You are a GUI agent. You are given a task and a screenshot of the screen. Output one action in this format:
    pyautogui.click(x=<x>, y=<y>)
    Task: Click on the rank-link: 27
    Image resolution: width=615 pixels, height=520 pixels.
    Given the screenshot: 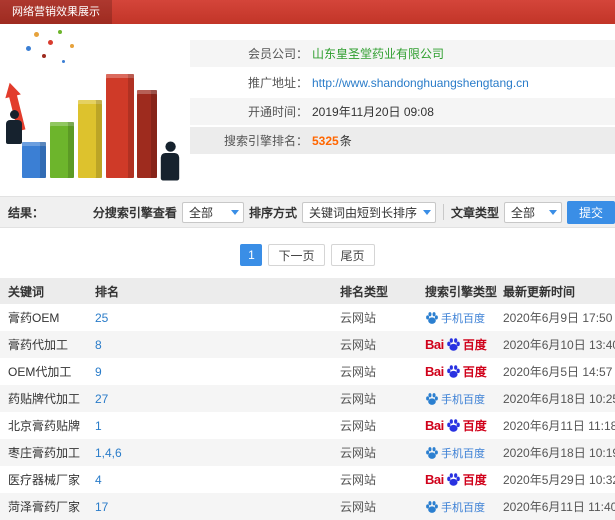 What is the action you would take?
    pyautogui.click(x=217, y=399)
    